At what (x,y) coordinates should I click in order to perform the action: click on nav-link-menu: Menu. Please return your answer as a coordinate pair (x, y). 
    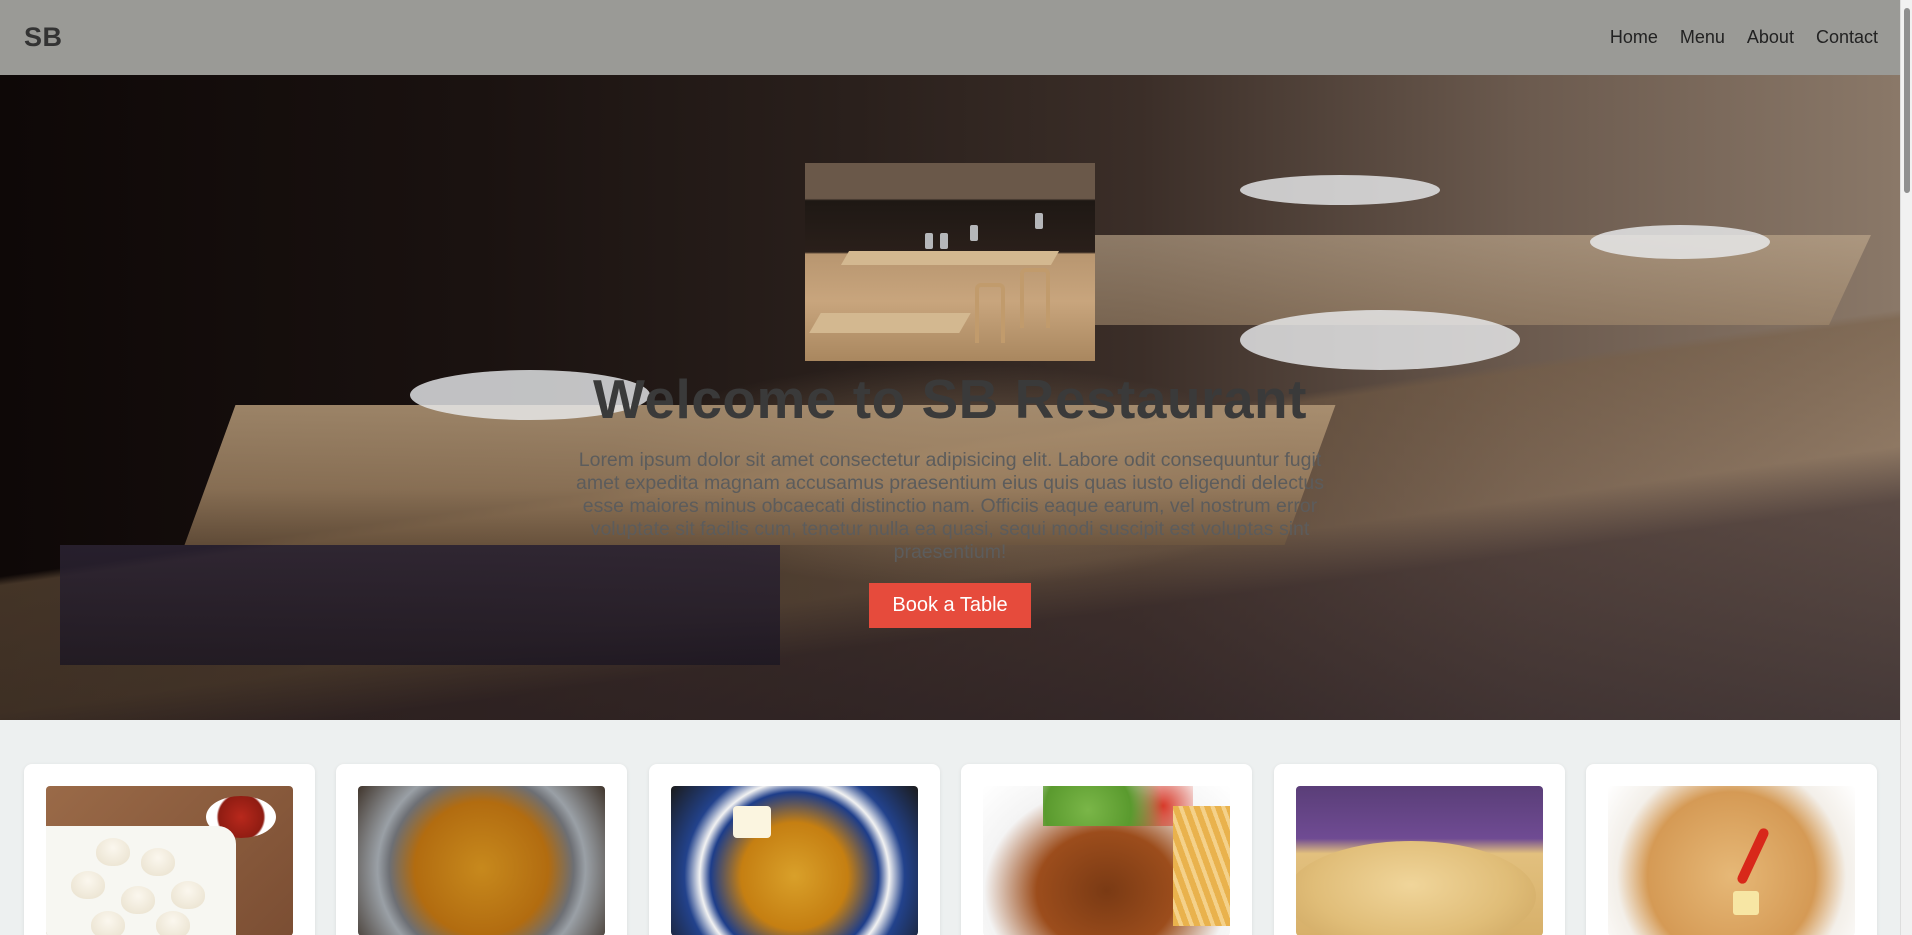
    Looking at the image, I should click on (1702, 37).